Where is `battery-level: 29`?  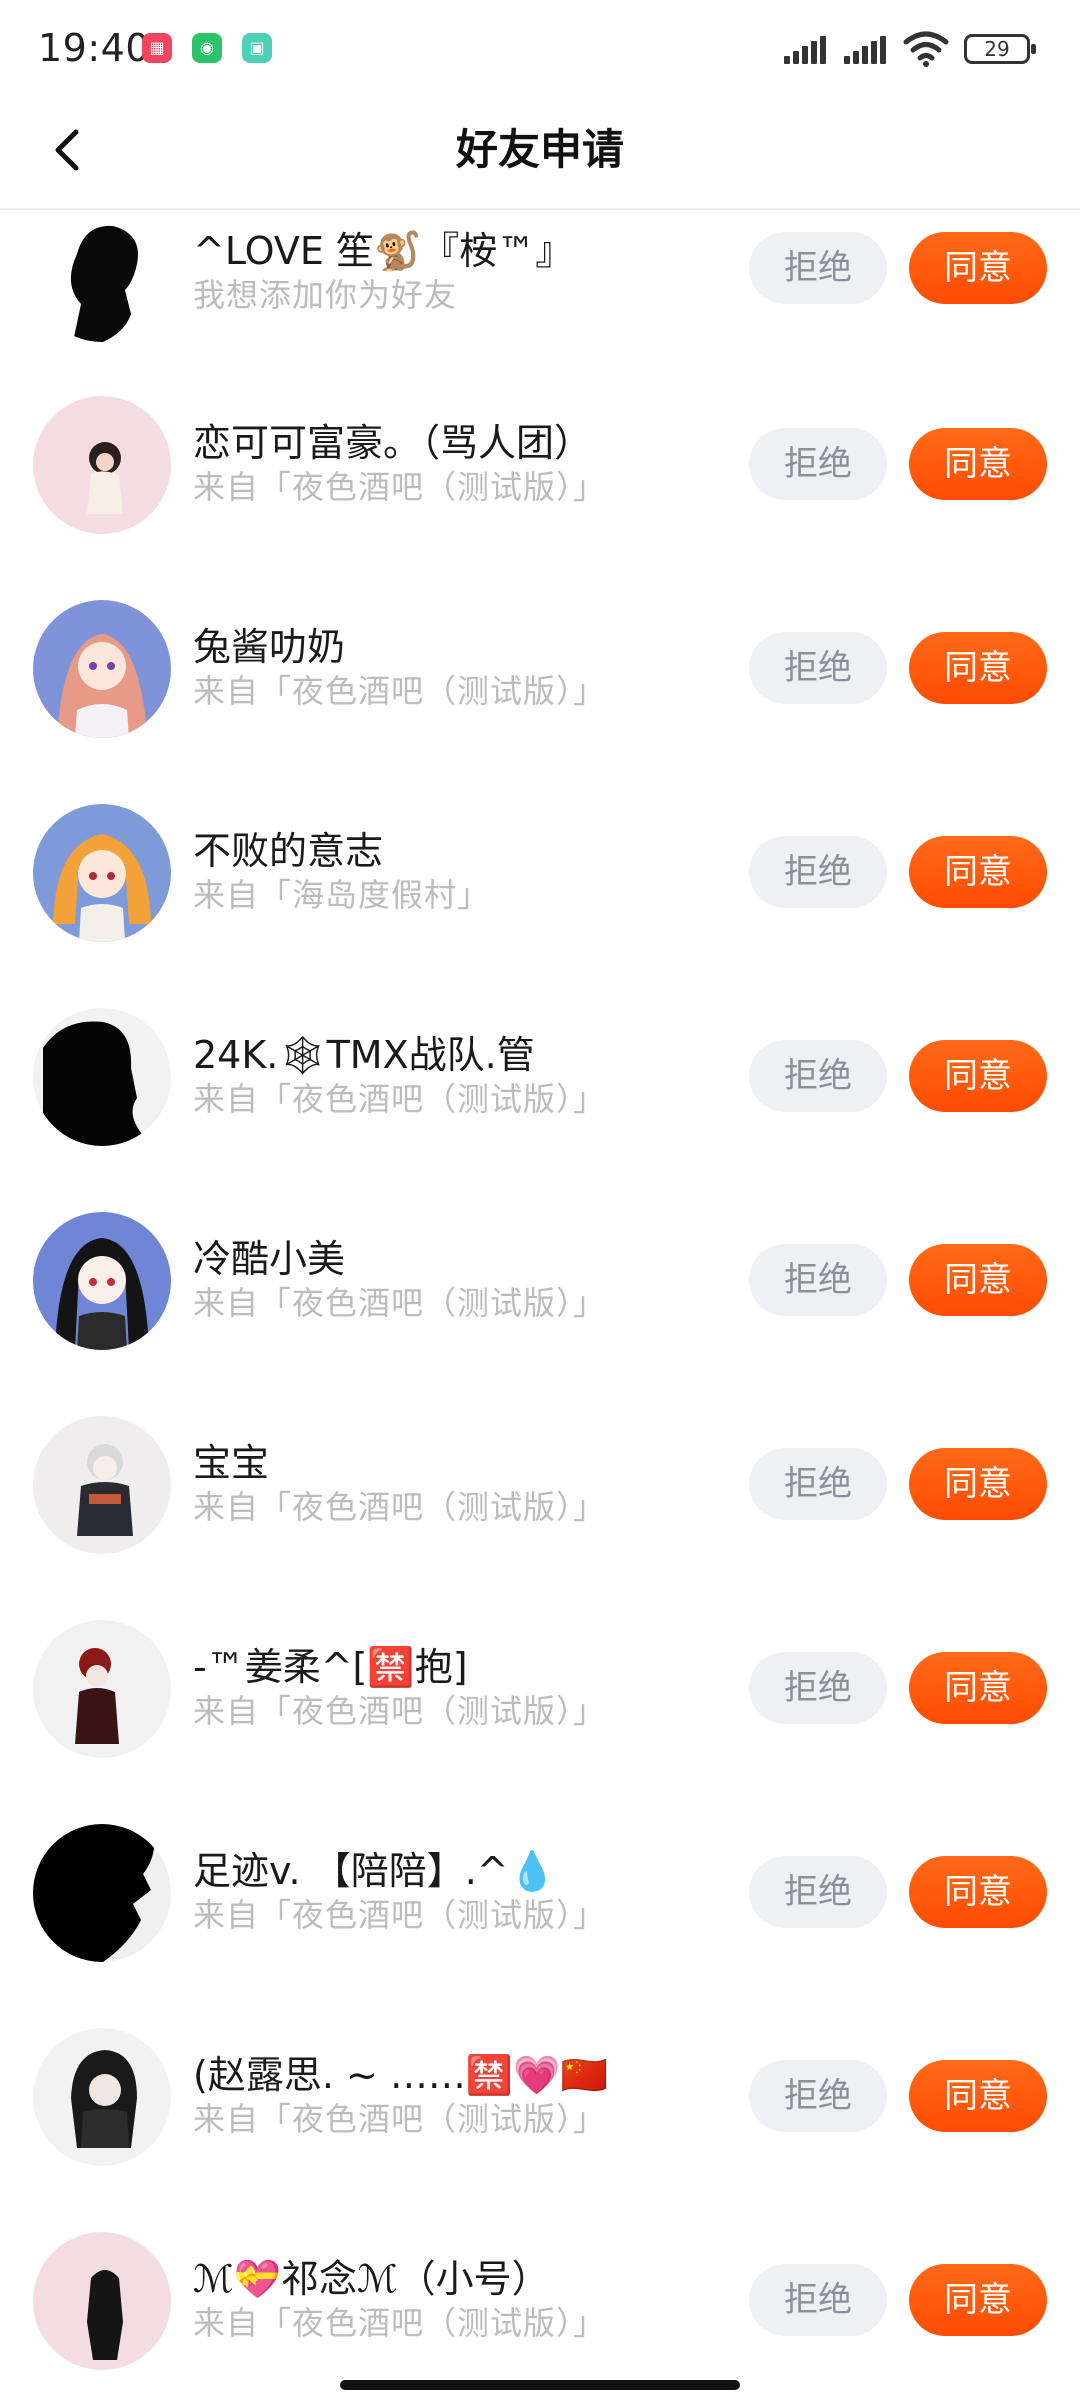 battery-level: 29 is located at coordinates (997, 49).